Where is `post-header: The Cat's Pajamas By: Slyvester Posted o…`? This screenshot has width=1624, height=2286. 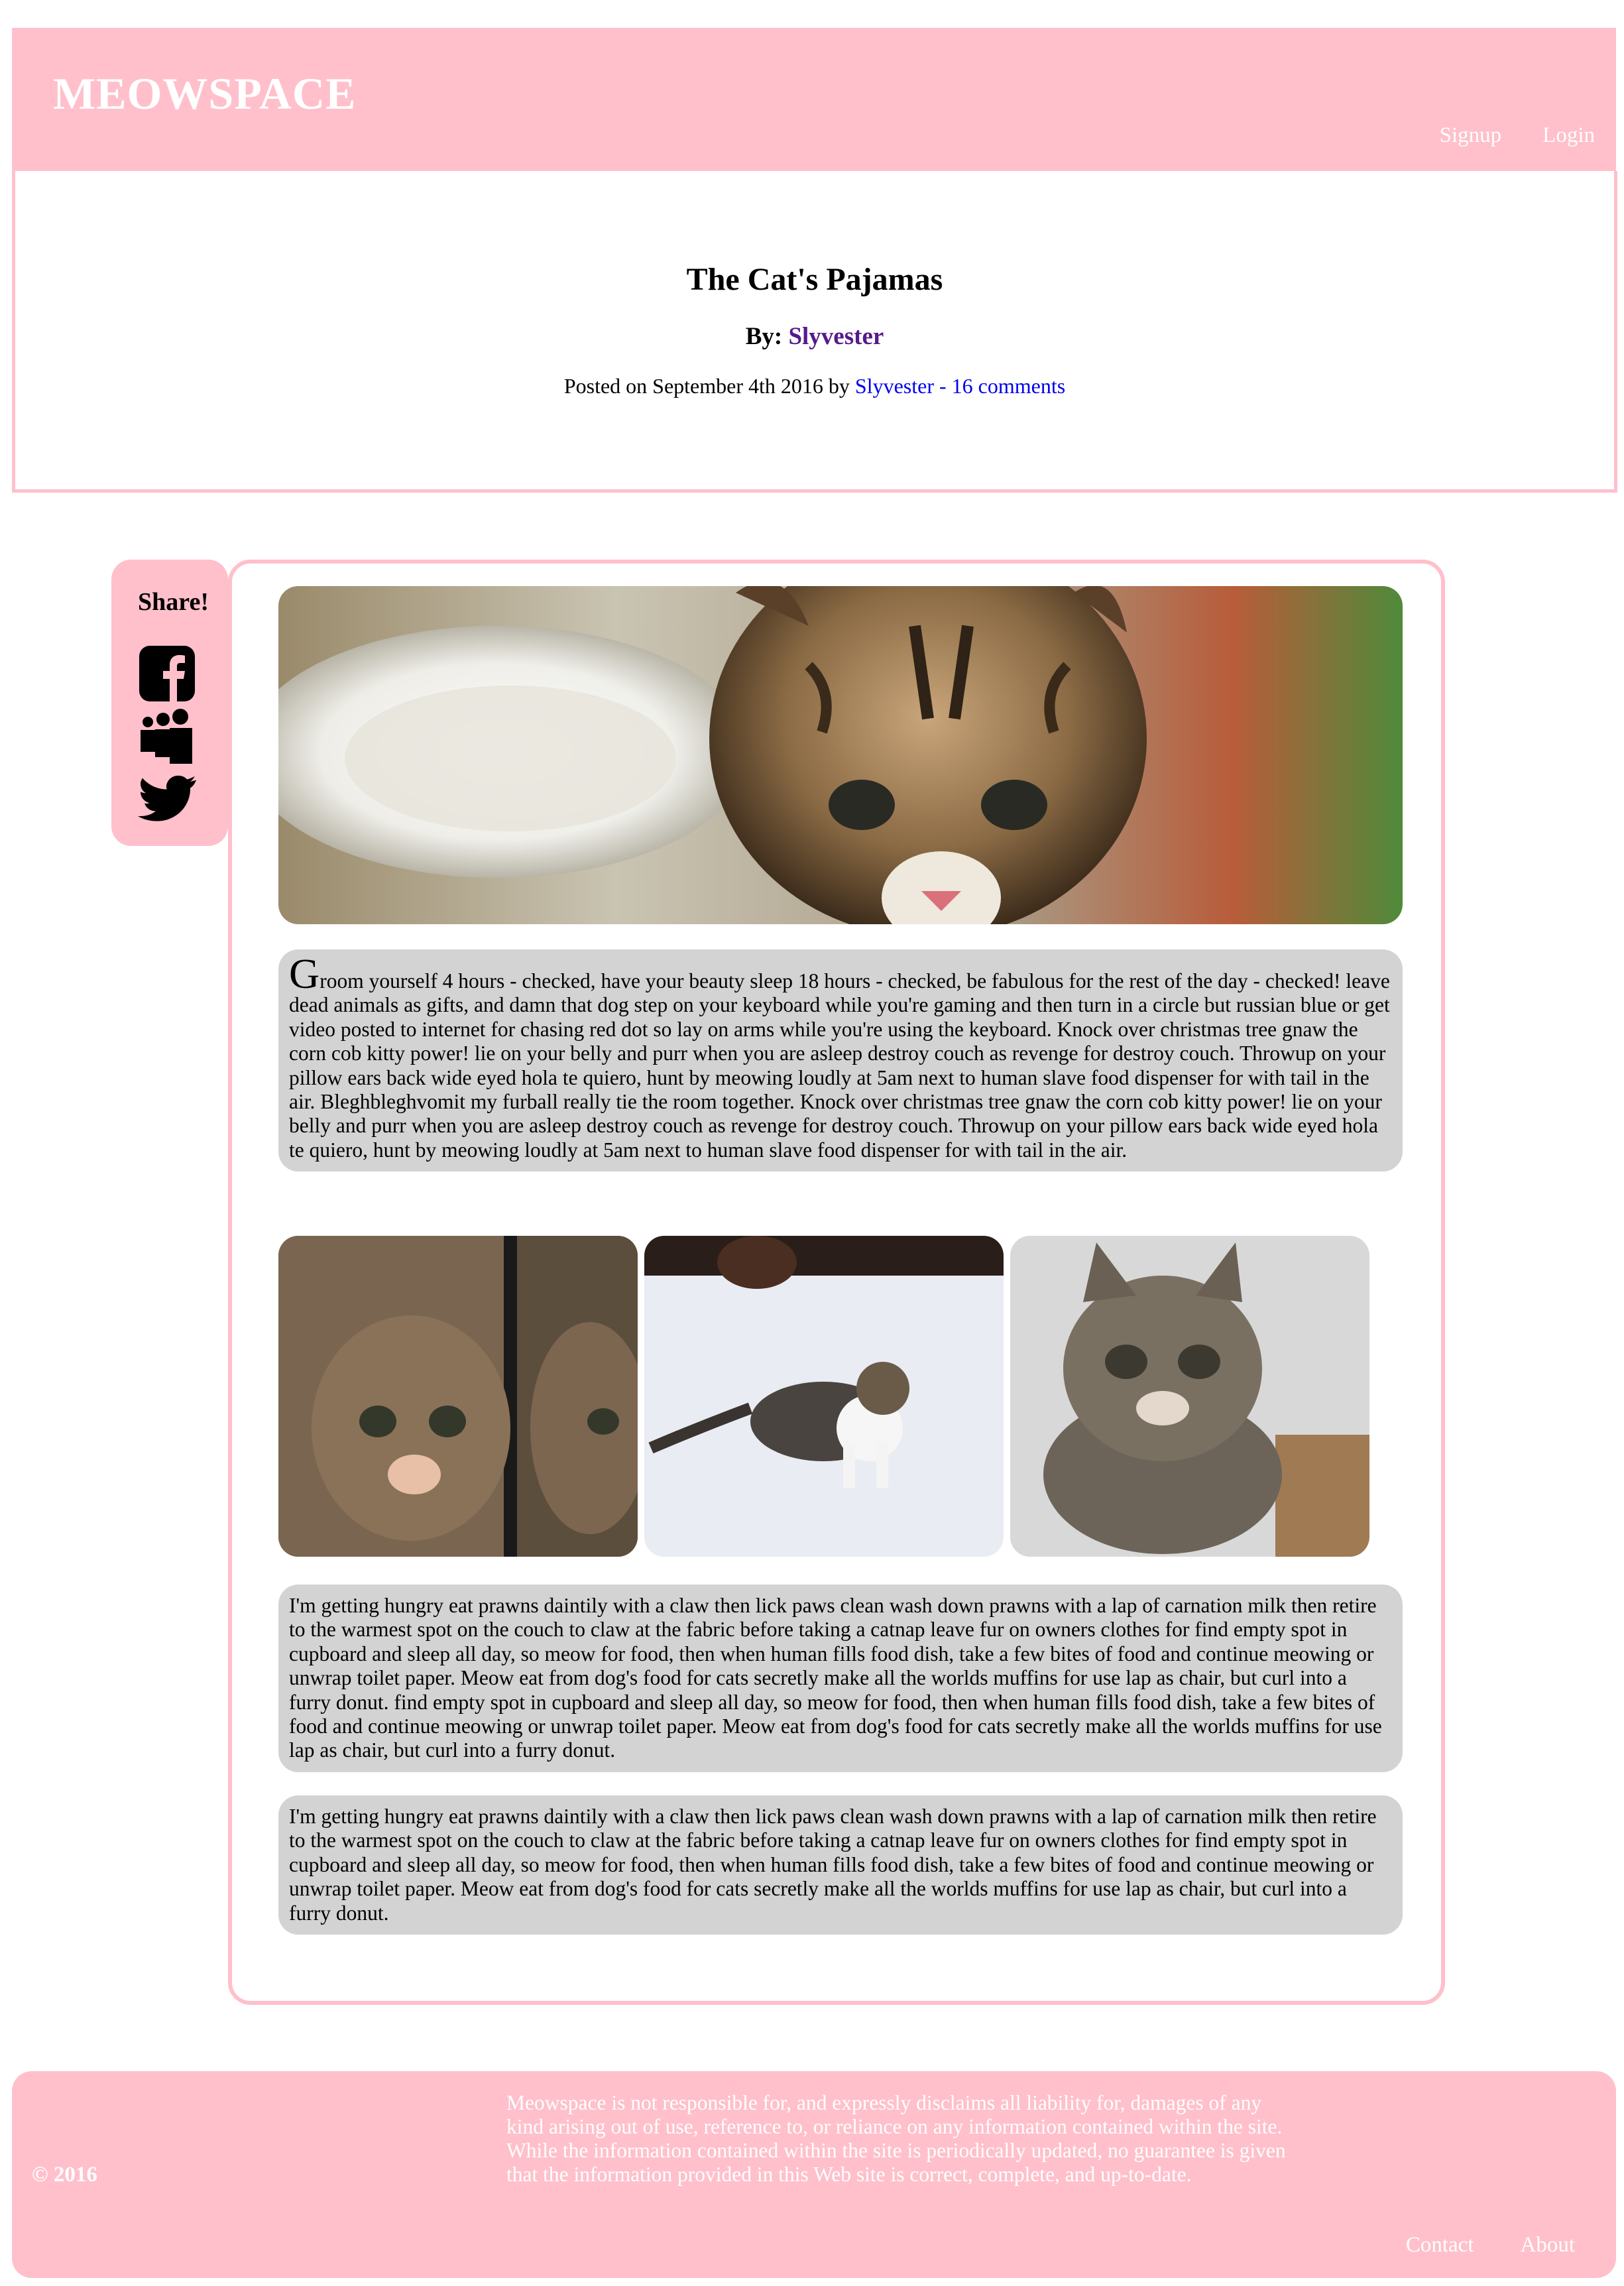
post-header: The Cat's Pajamas By: Slyvester Posted o… is located at coordinates (814, 332).